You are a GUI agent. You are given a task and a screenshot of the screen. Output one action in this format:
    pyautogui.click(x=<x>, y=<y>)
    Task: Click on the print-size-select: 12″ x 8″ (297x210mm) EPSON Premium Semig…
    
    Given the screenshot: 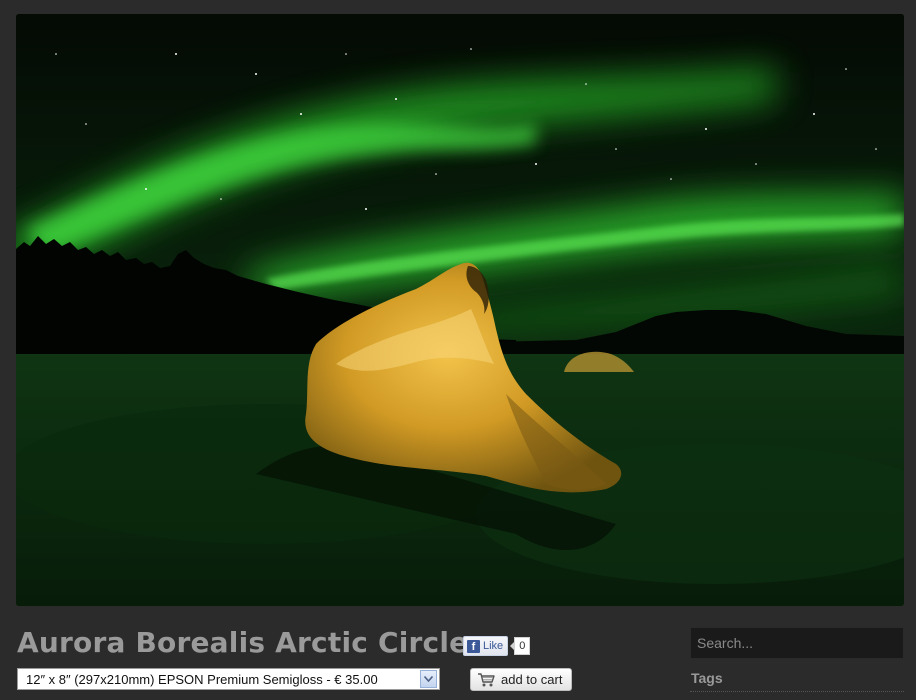 What is the action you would take?
    pyautogui.click(x=228, y=679)
    